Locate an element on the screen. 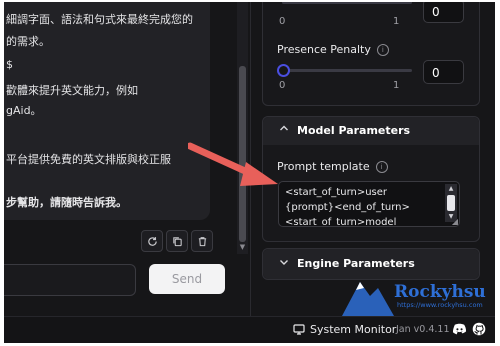  message-line: gAid。 is located at coordinates (24, 110).